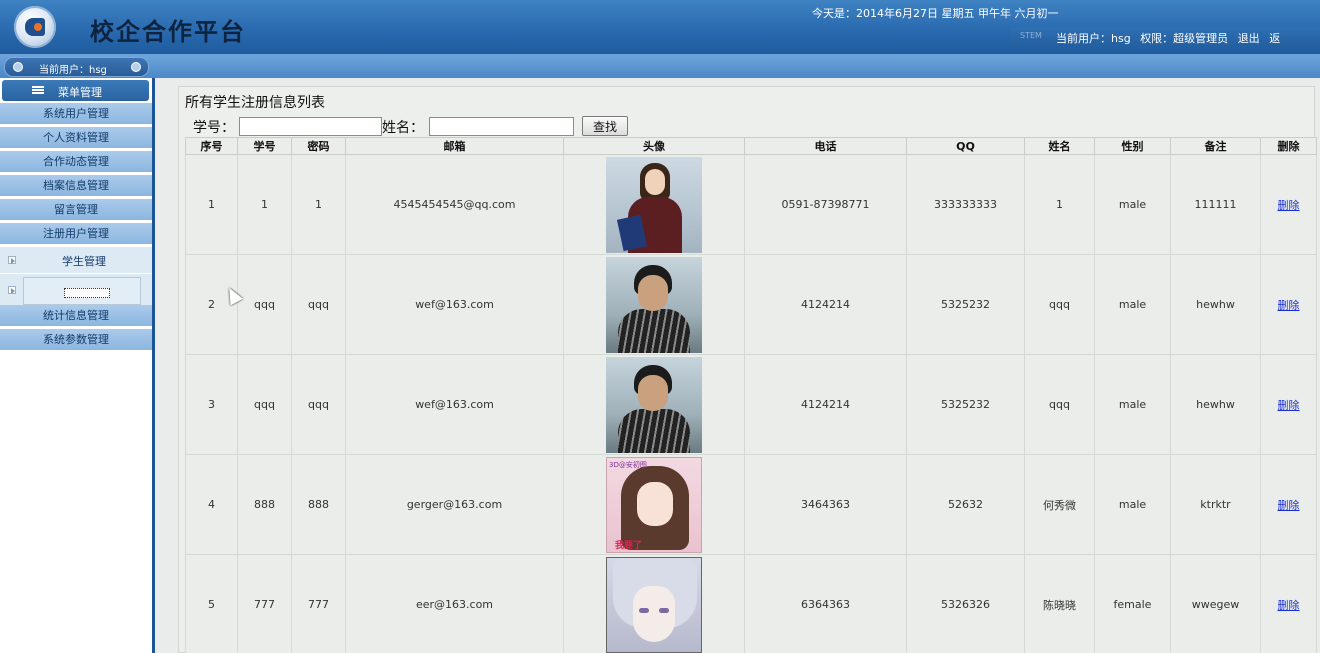 This screenshot has height=653, width=1320. Describe the element at coordinates (1184, 38) in the screenshot. I see `header-permission: 权限：超级管理员` at that location.